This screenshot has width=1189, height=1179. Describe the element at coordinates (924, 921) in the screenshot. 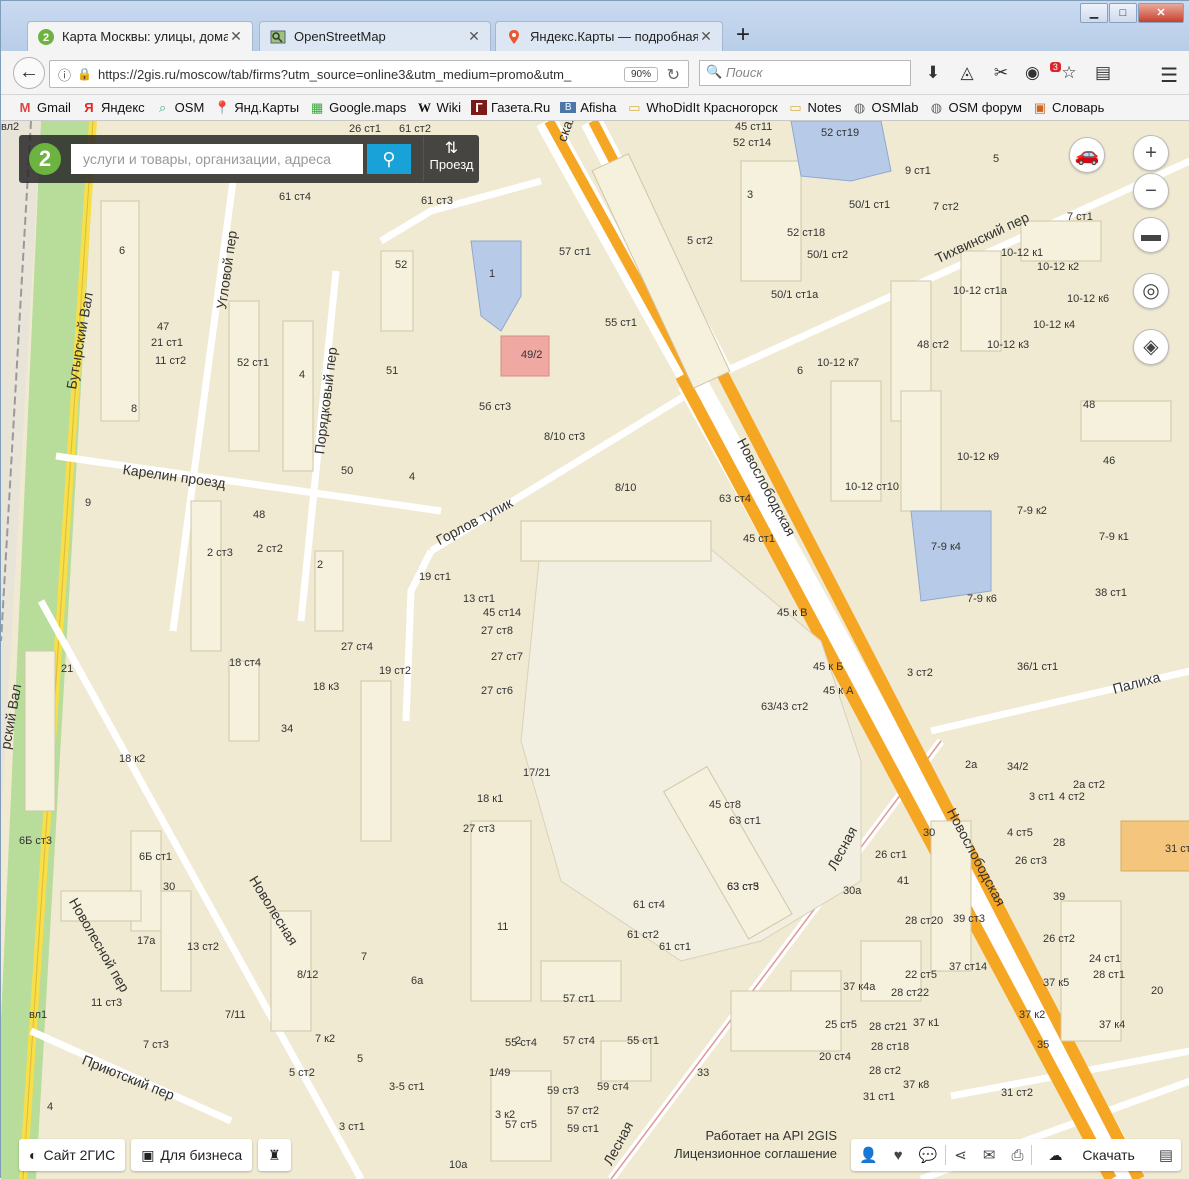

I see `building-number-label: 28 ст20` at that location.